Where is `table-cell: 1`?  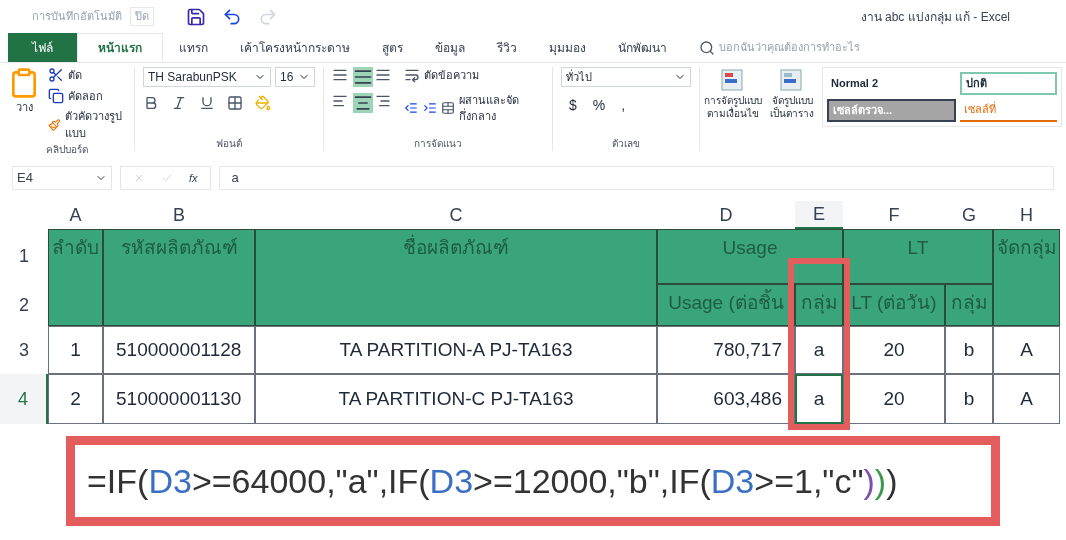
table-cell: 1 is located at coordinates (75, 350).